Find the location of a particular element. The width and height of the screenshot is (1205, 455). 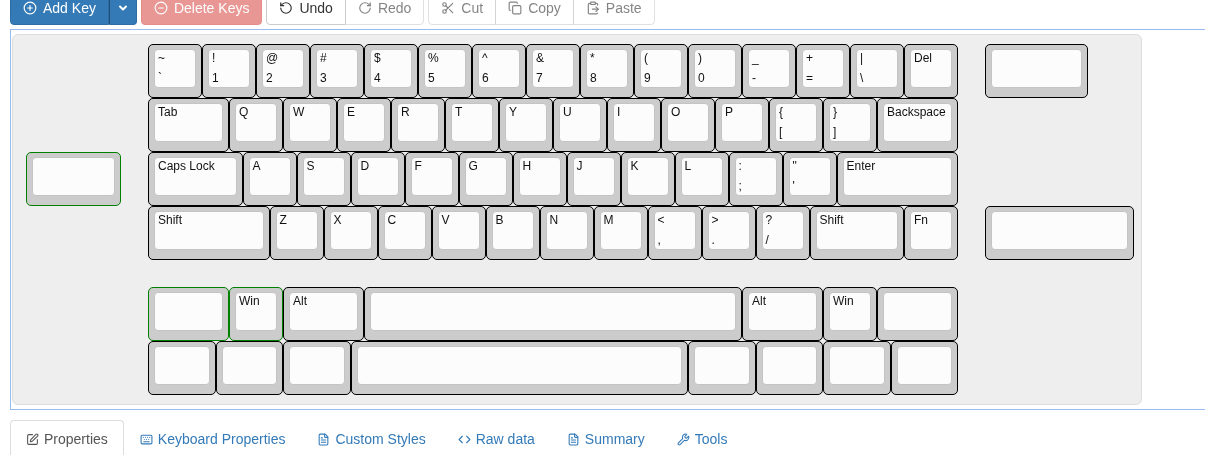

keycap: + = is located at coordinates (823, 71).